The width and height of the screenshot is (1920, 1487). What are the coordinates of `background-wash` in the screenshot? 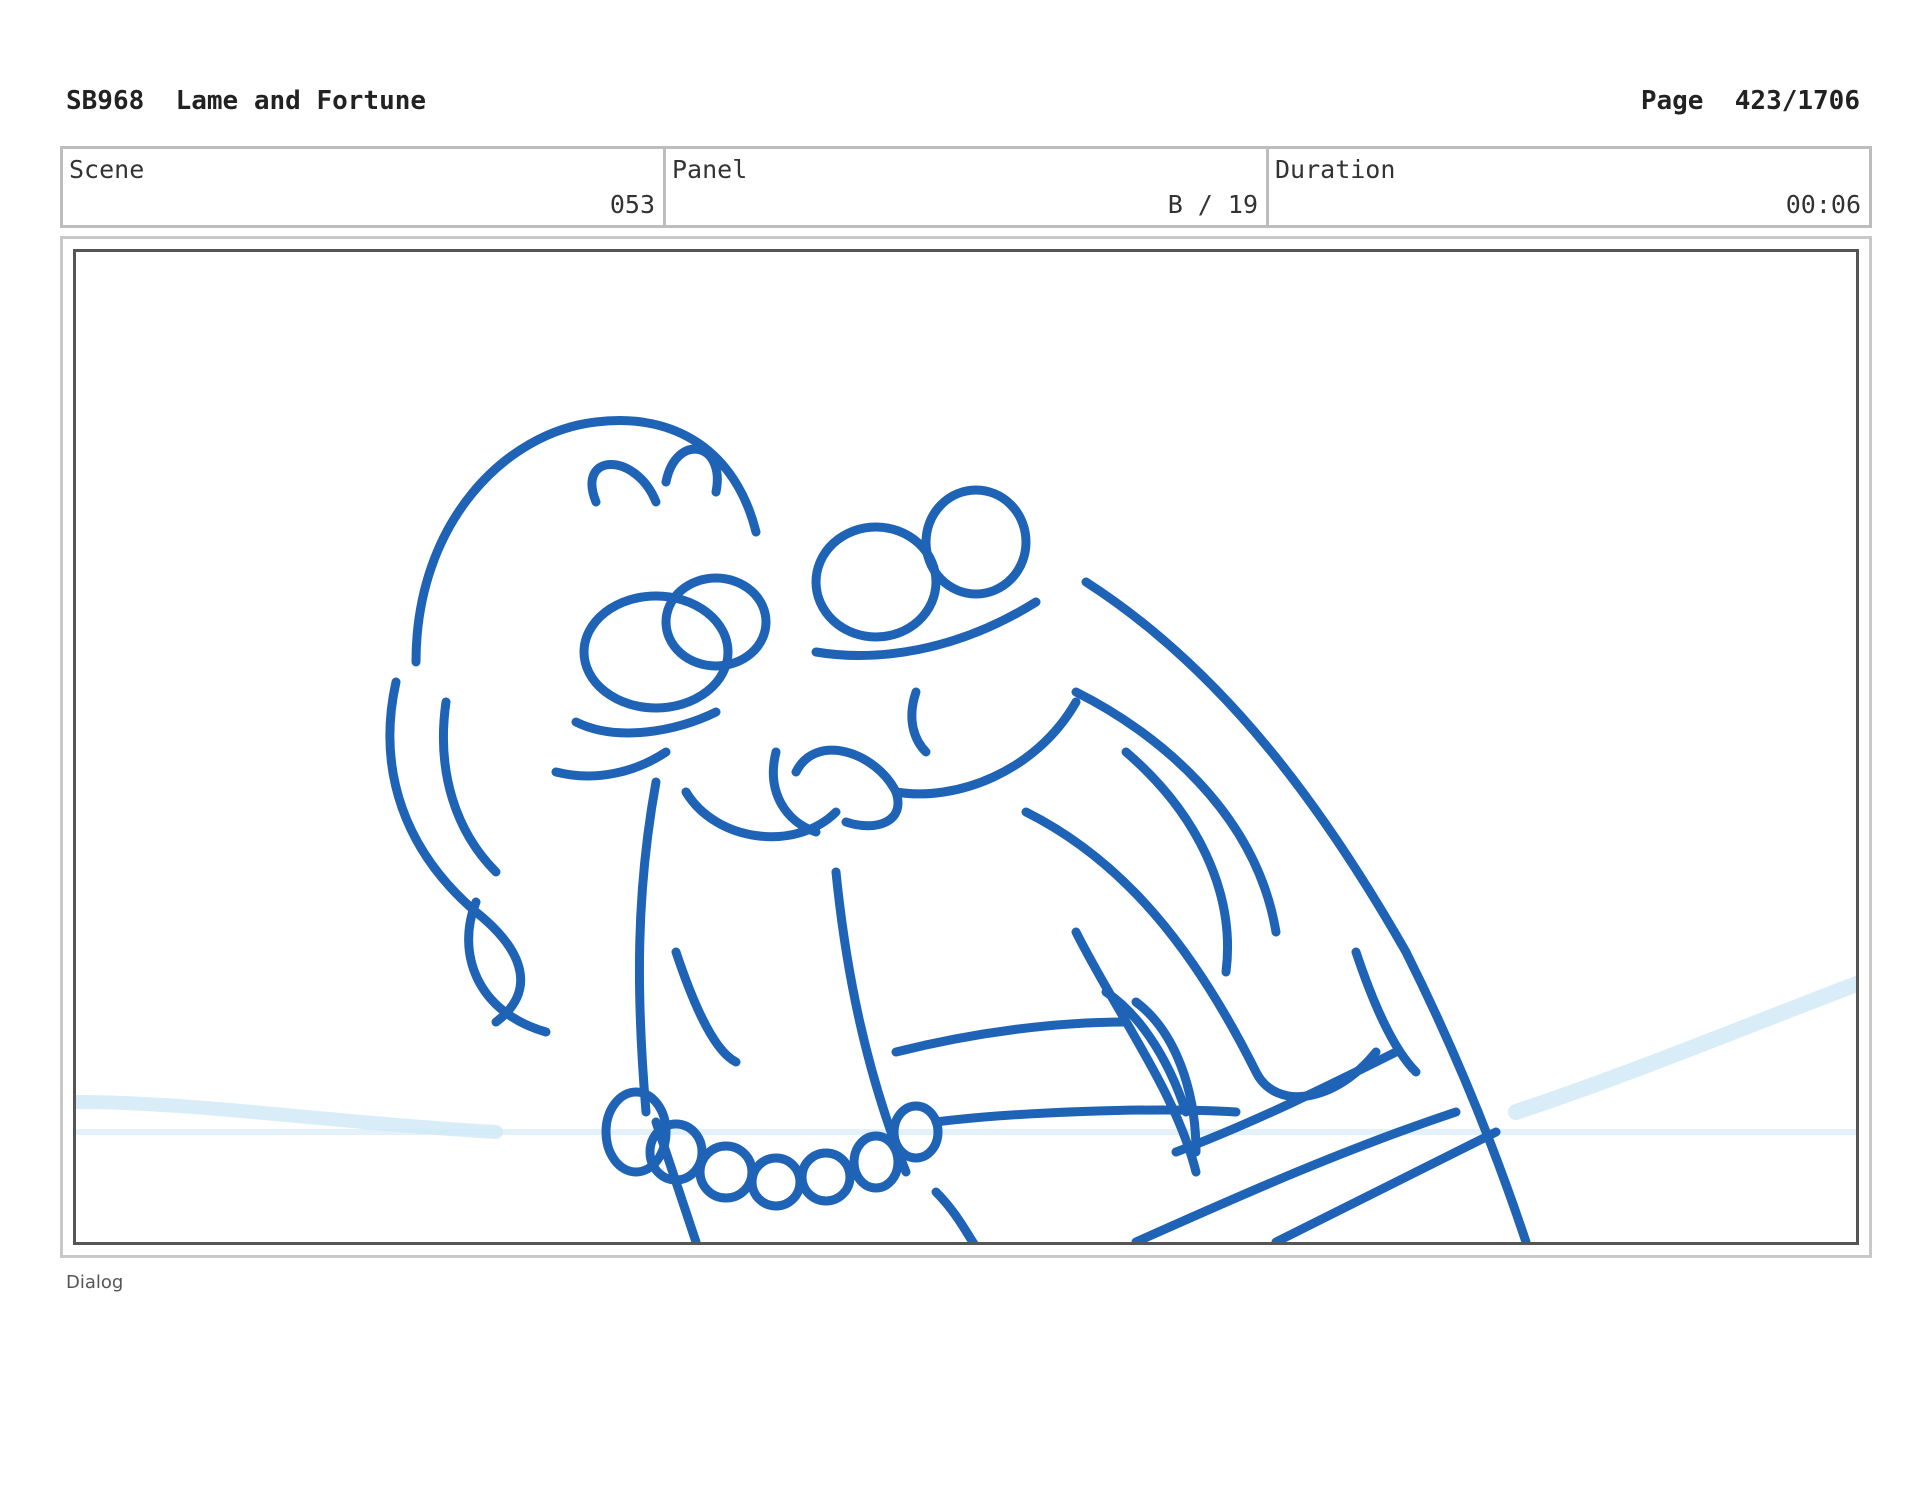 It's located at (966, 1057).